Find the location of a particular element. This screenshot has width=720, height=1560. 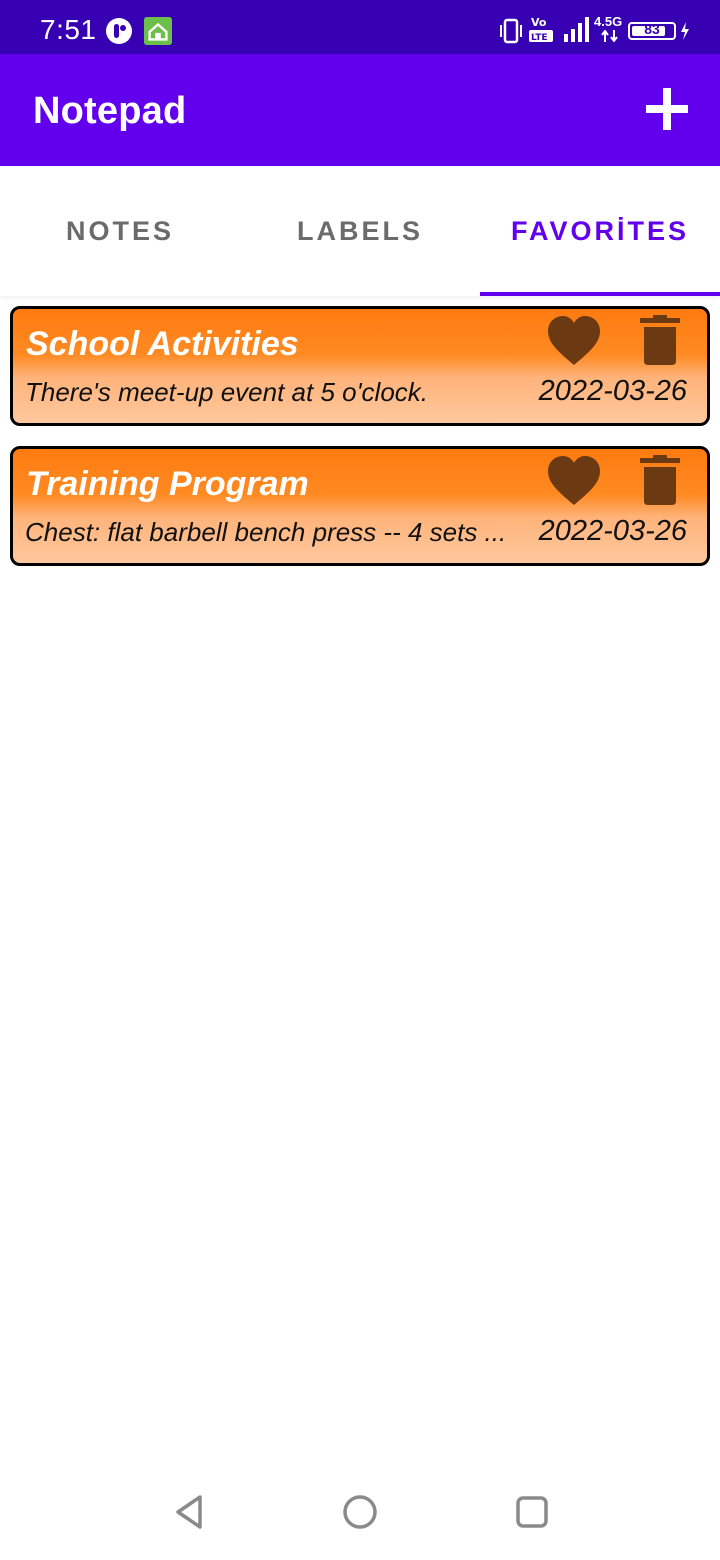

app-title: Notepad is located at coordinates (110, 111).